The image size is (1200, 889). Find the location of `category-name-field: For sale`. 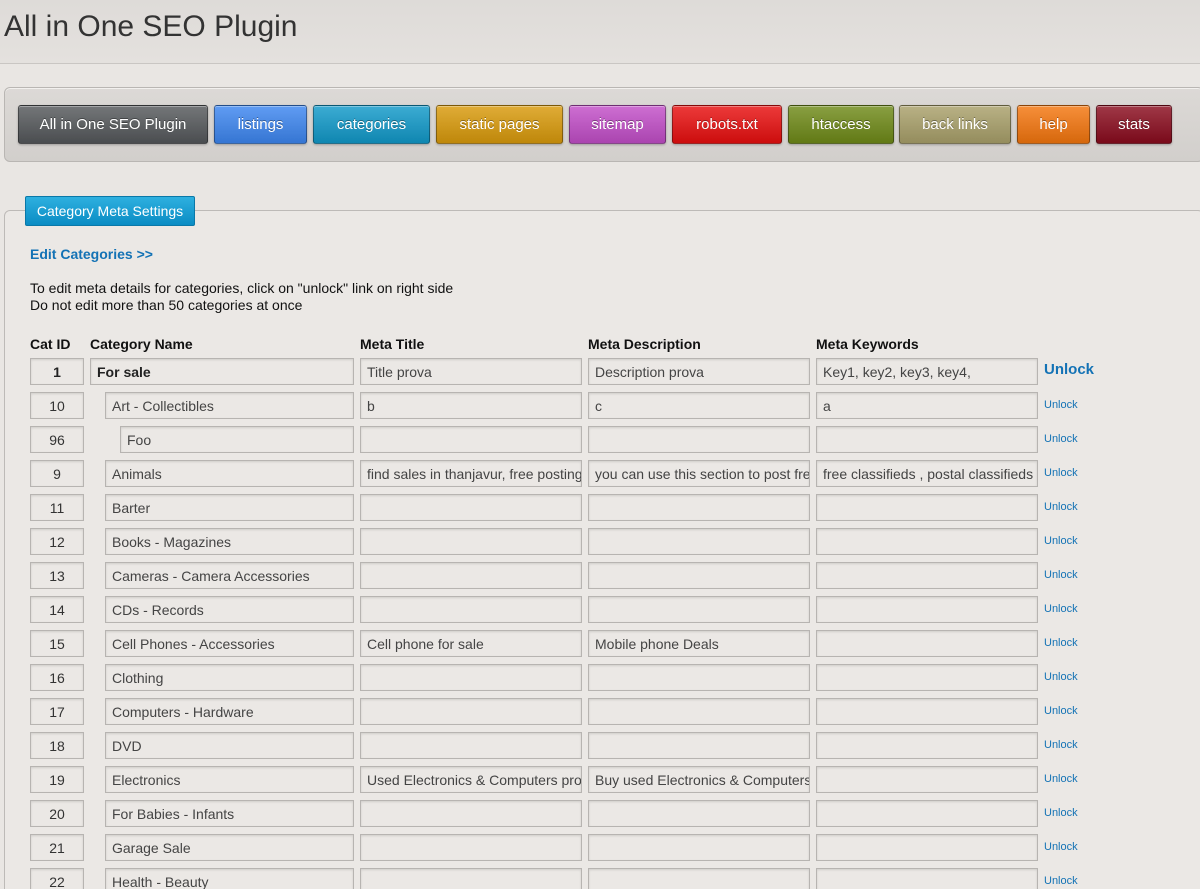

category-name-field: For sale is located at coordinates (222, 371).